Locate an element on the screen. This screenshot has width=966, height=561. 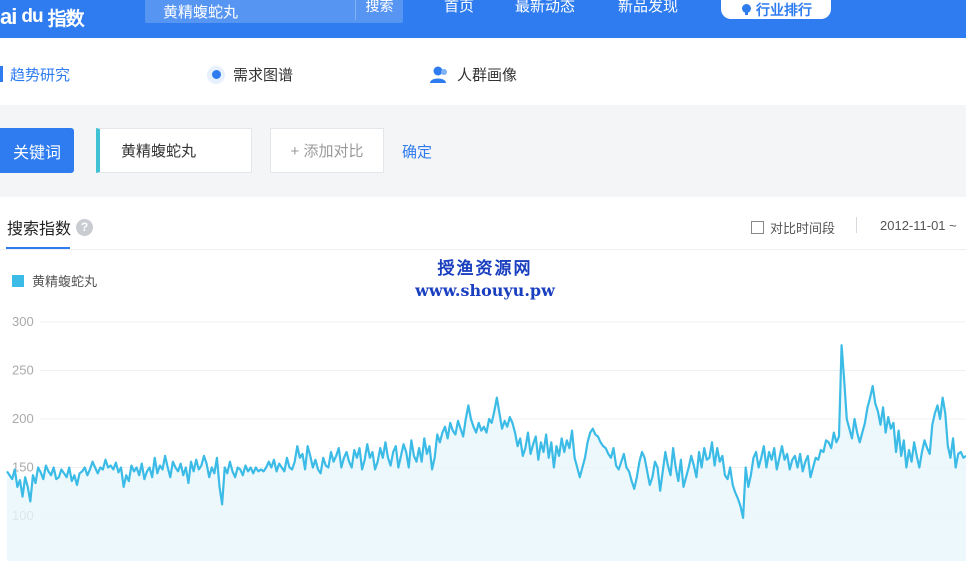
confirm-button: 确定 is located at coordinates (417, 151).